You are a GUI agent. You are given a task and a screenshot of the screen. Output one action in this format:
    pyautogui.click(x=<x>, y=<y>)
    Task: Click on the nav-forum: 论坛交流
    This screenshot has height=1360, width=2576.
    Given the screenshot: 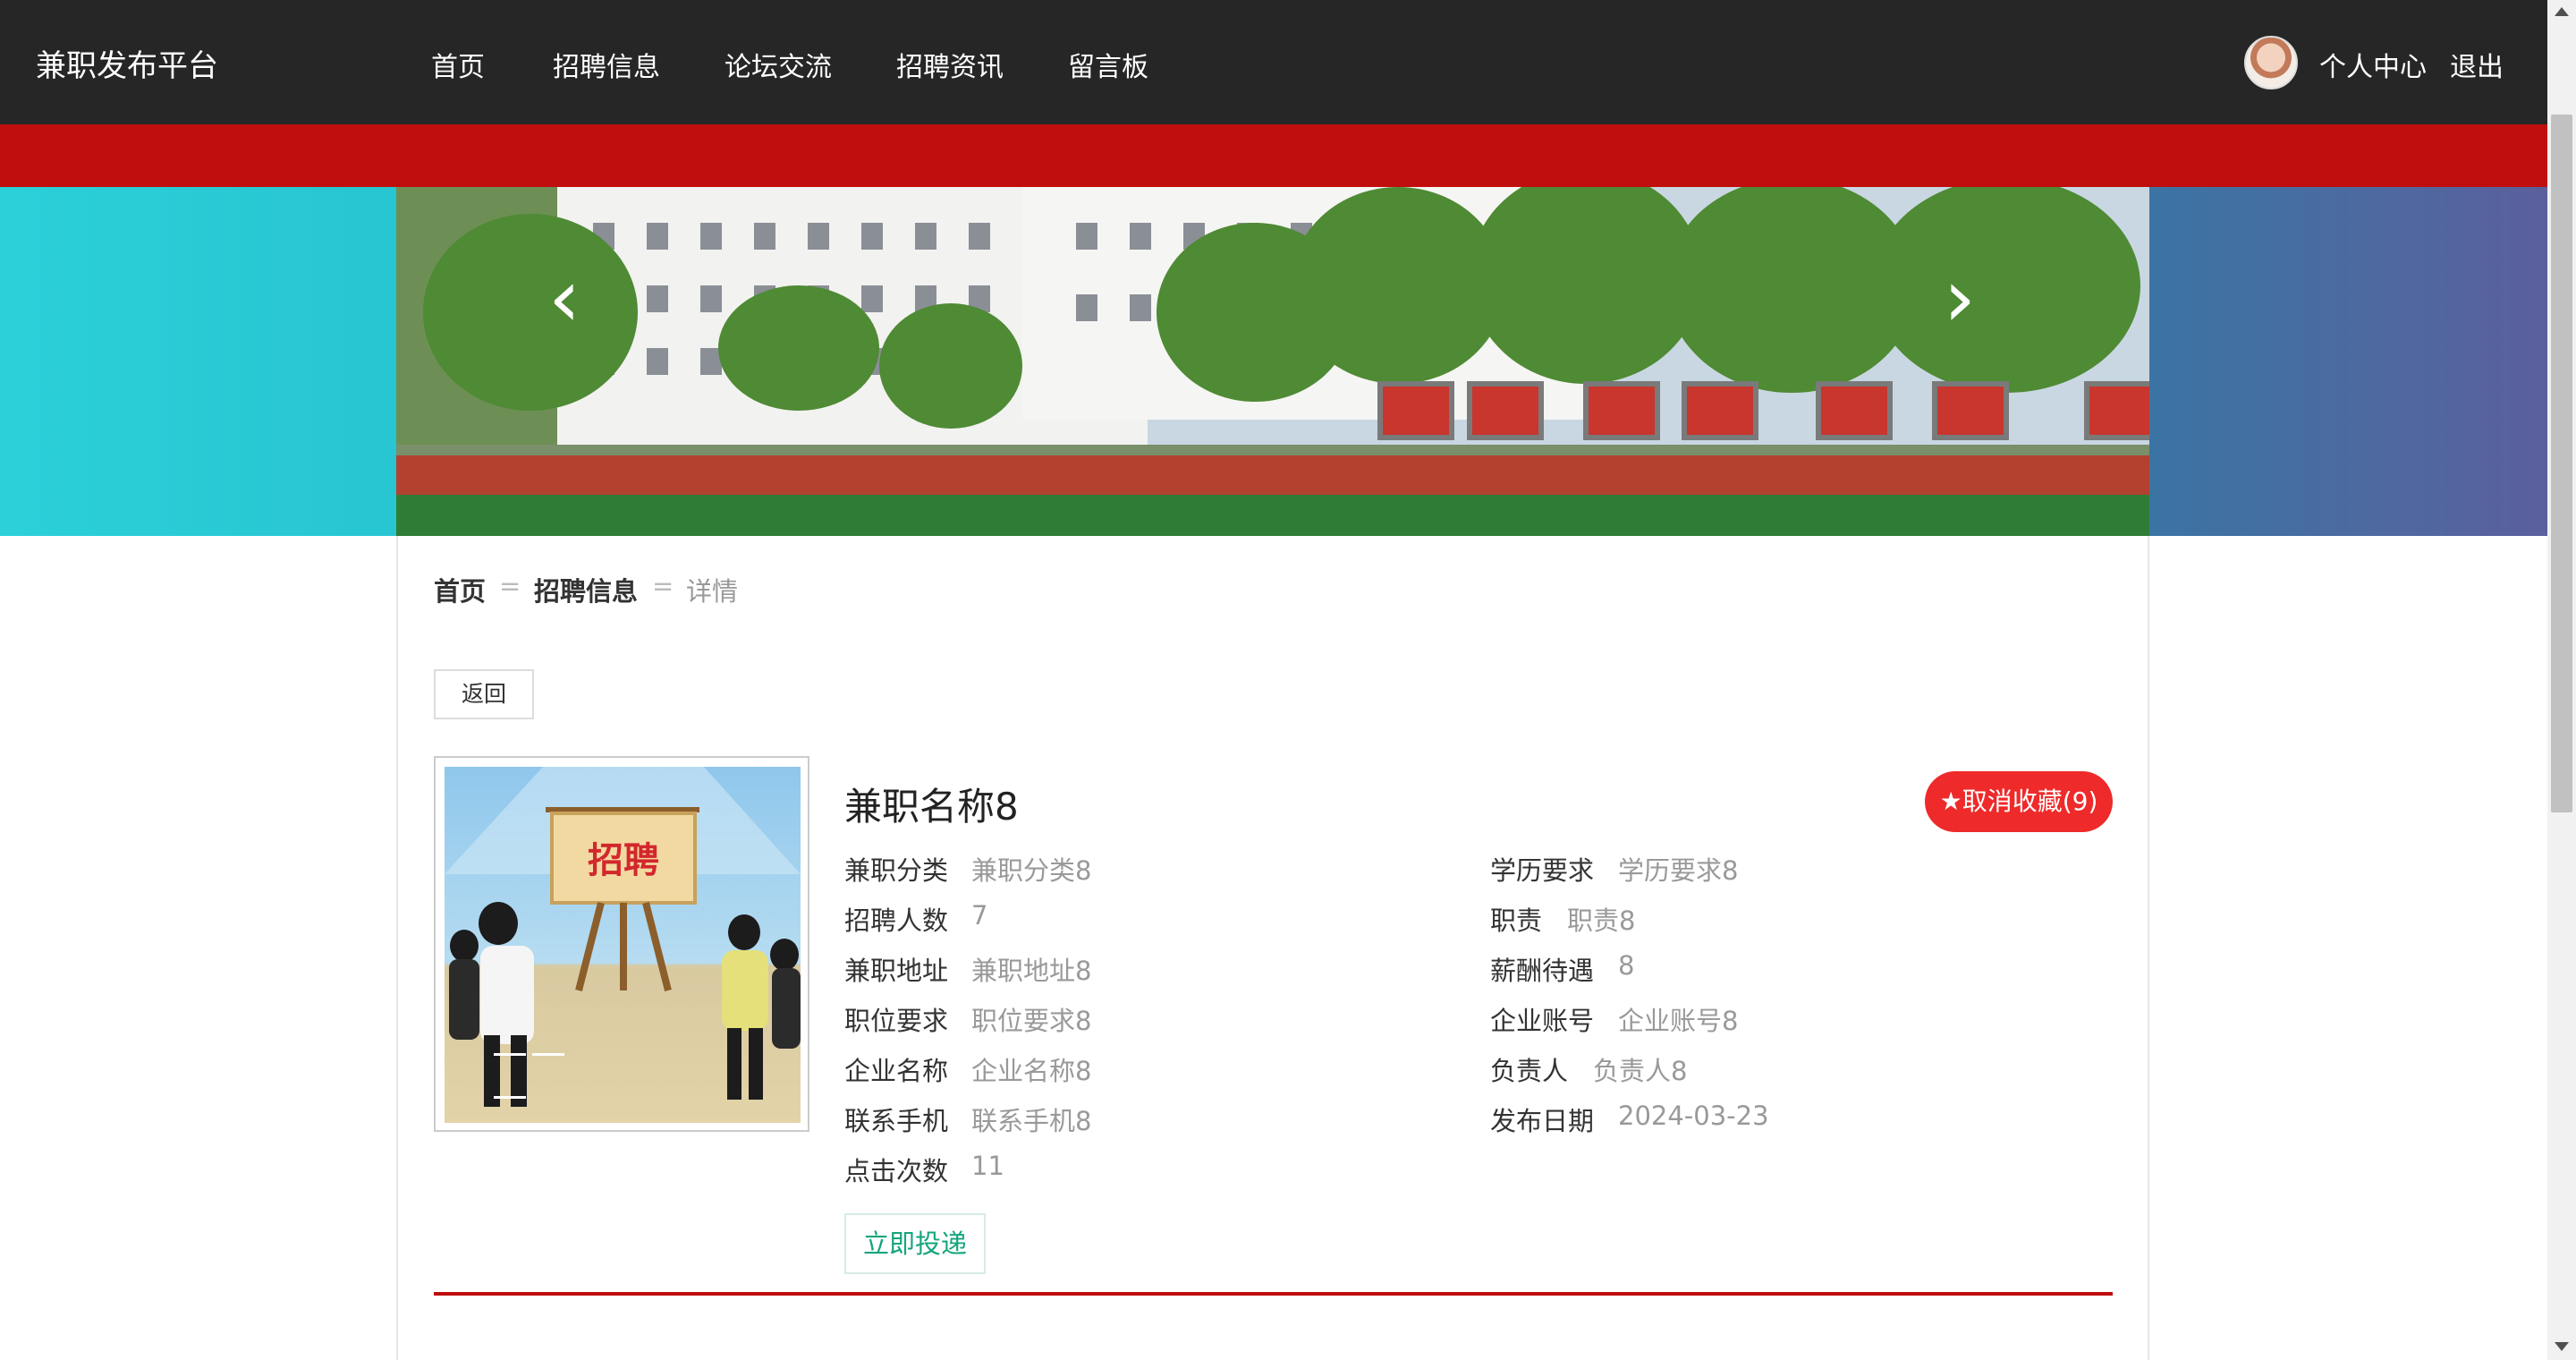 What is the action you would take?
    pyautogui.click(x=778, y=64)
    